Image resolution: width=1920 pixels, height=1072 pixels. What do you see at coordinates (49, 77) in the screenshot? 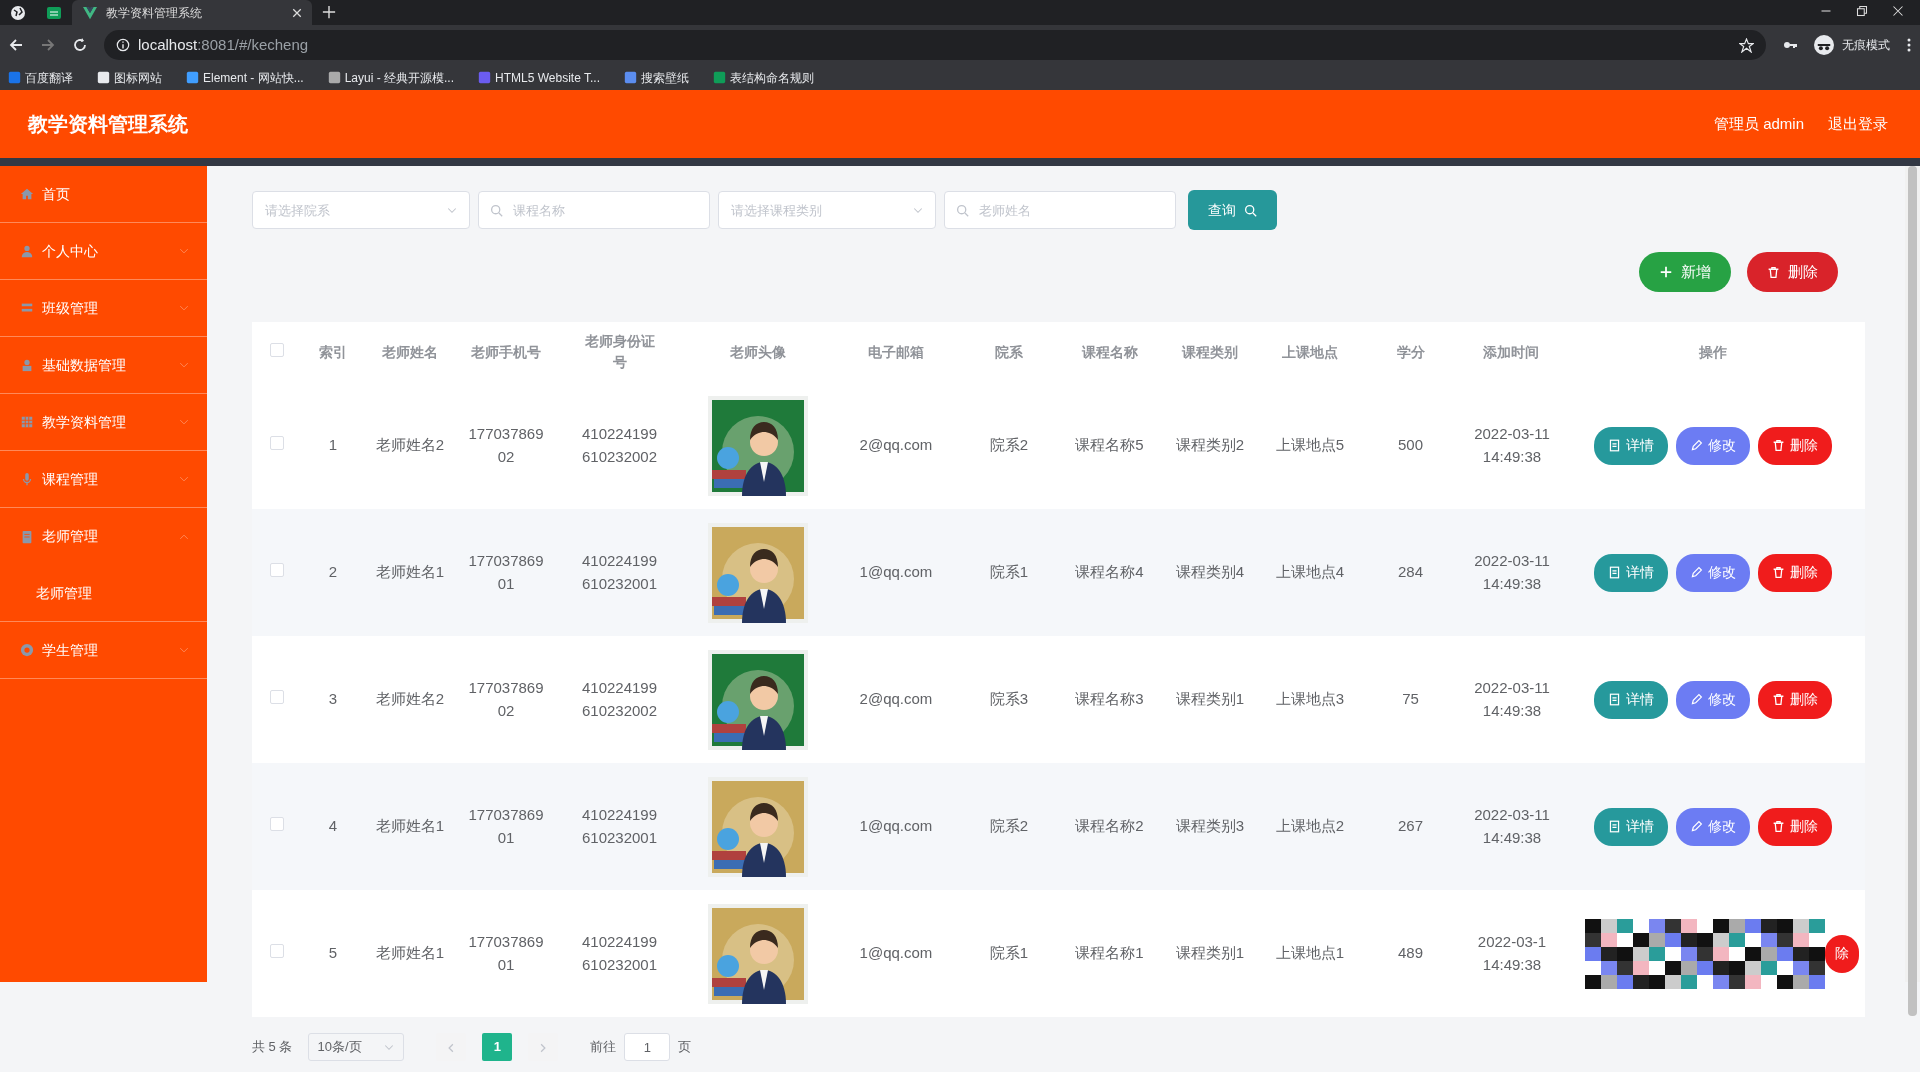
I see `bookmark-link: 百度翻译` at bounding box center [49, 77].